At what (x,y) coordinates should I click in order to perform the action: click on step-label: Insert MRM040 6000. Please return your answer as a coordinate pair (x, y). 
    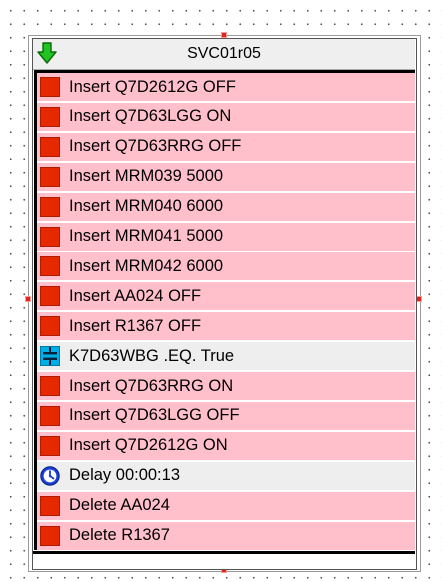
    Looking at the image, I should click on (146, 206).